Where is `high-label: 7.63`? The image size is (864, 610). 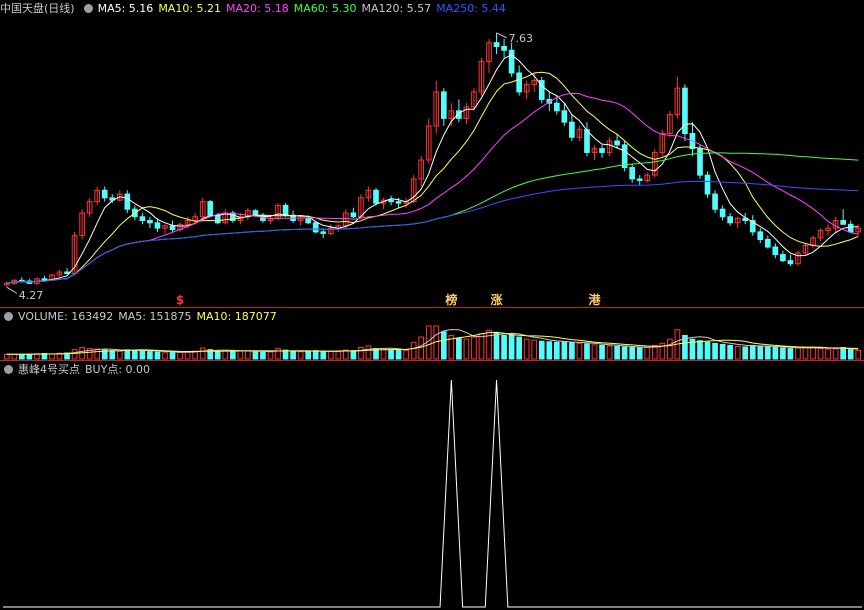
high-label: 7.63 is located at coordinates (521, 38).